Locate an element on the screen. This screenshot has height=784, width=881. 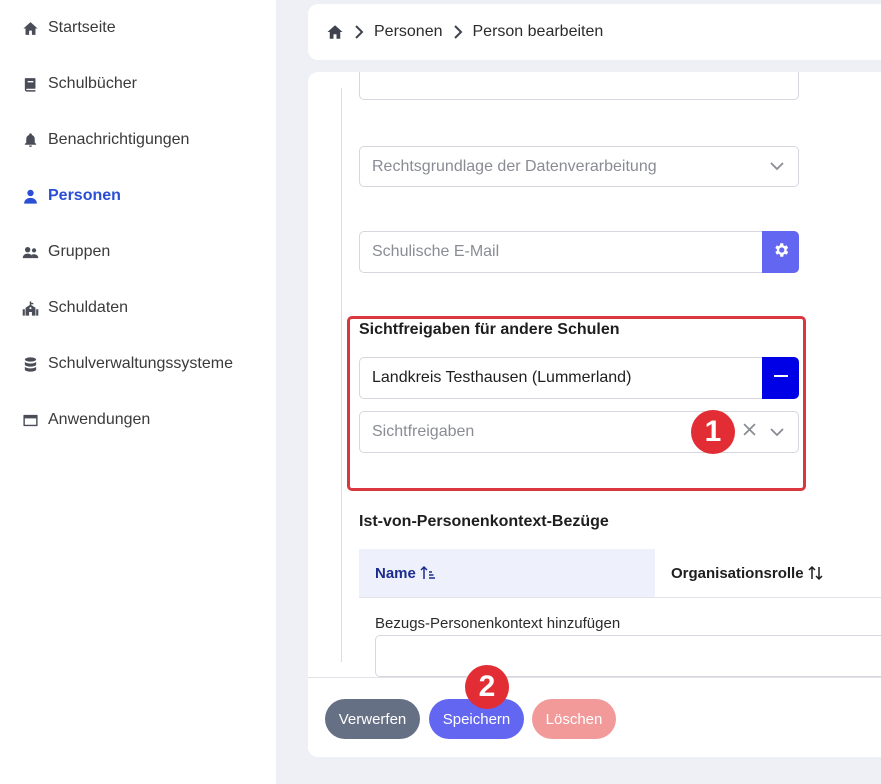
minus-icon is located at coordinates (781, 378).